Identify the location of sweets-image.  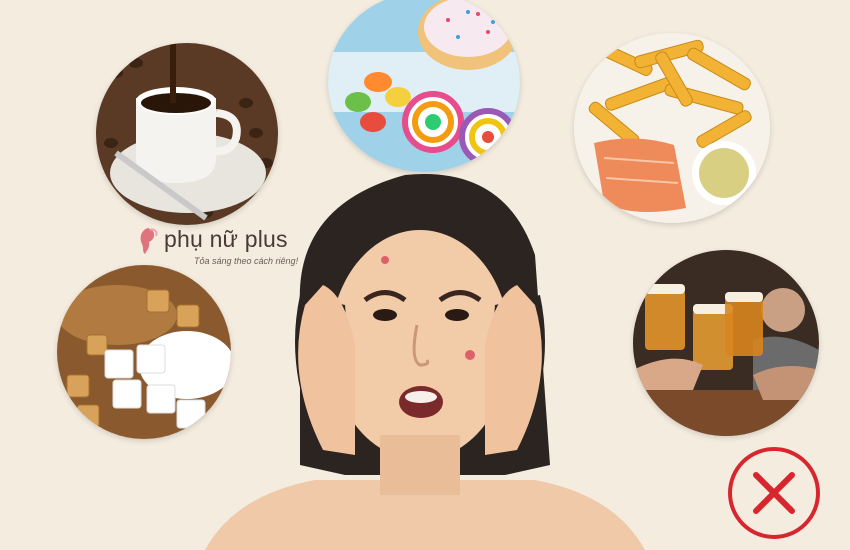
(424, 86).